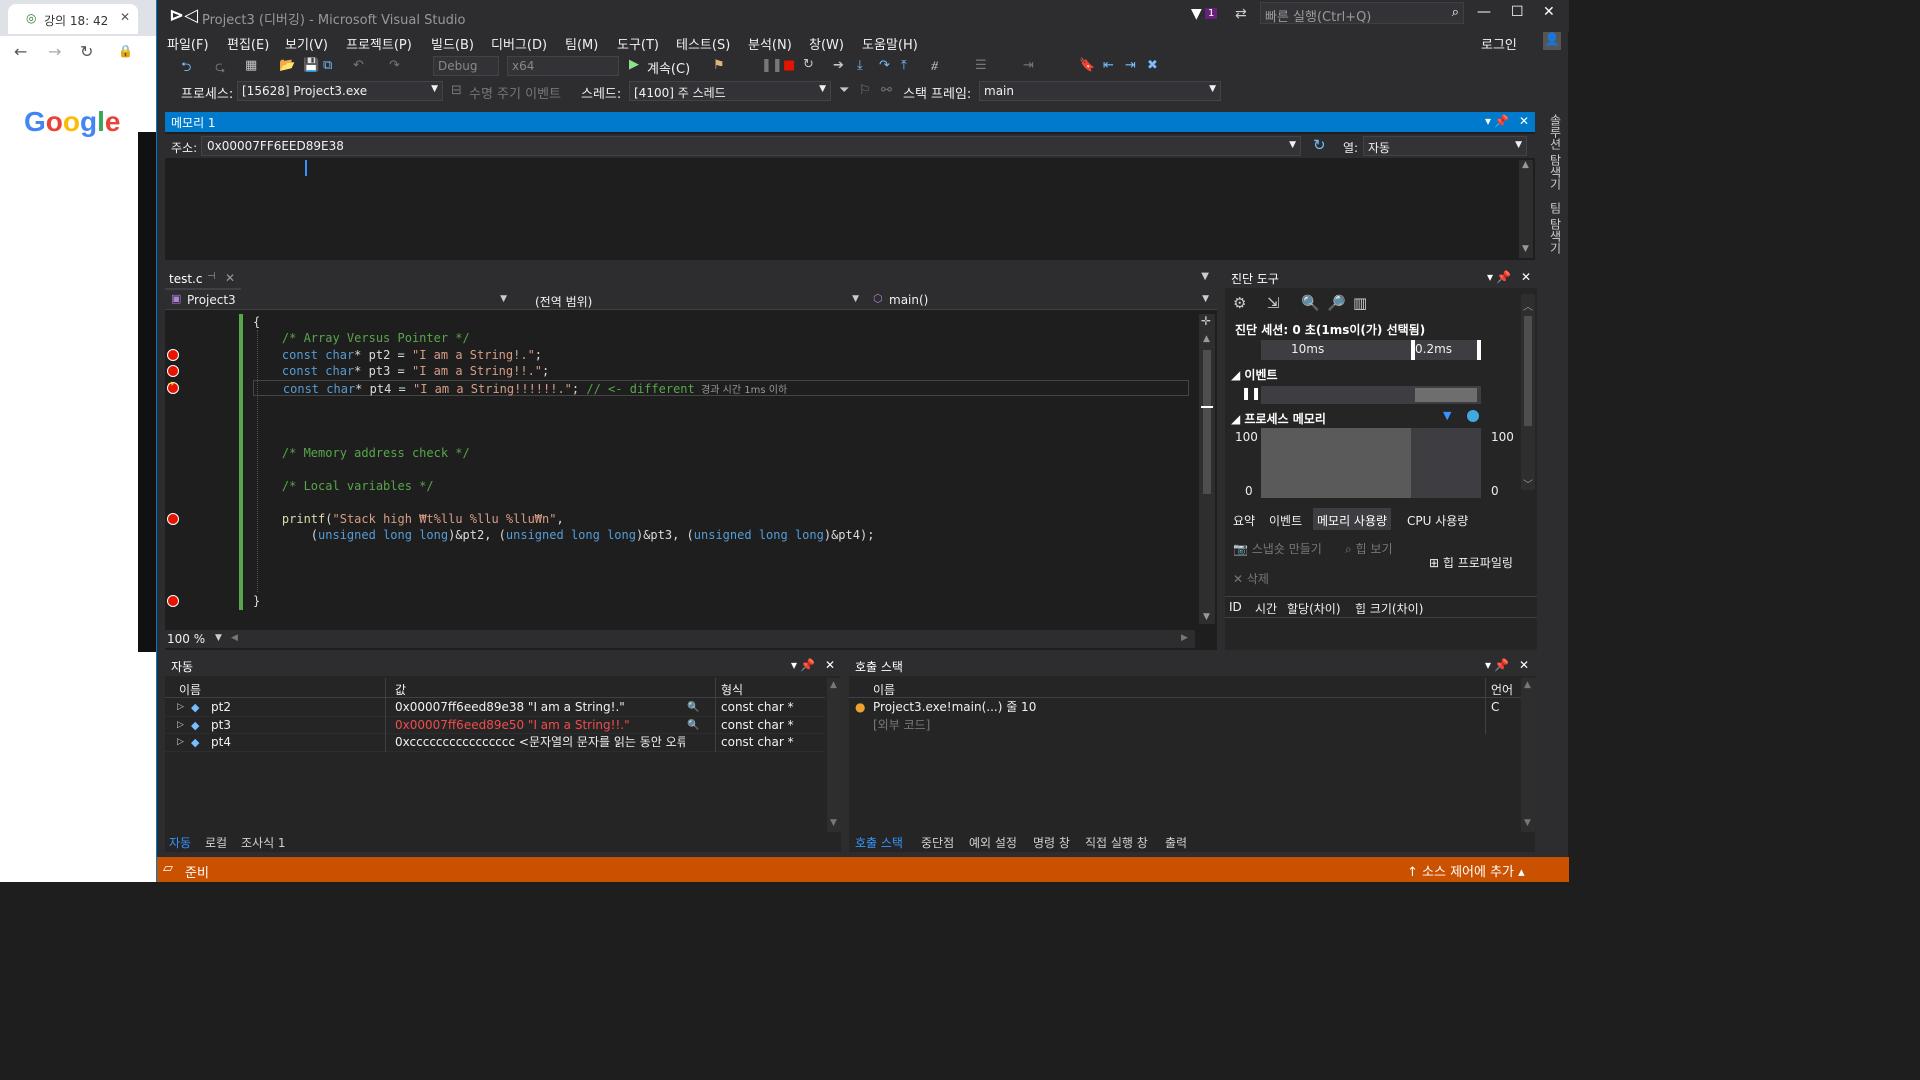 The height and width of the screenshot is (1080, 1920). What do you see at coordinates (1549, 12) in the screenshot?
I see `close-window-icon: ✕` at bounding box center [1549, 12].